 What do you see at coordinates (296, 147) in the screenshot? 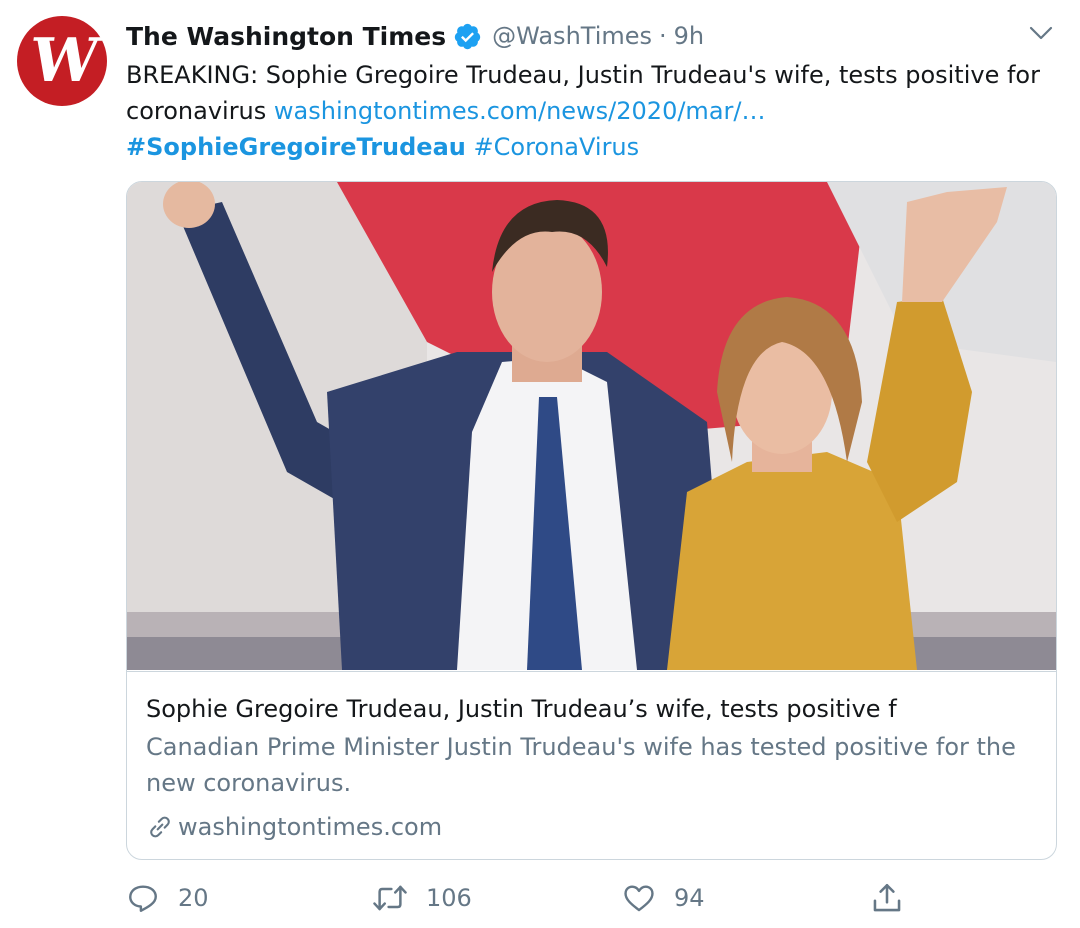
I see `hashtag-sophiegregoiretrudeau: #SophieGregoireTrudeau` at bounding box center [296, 147].